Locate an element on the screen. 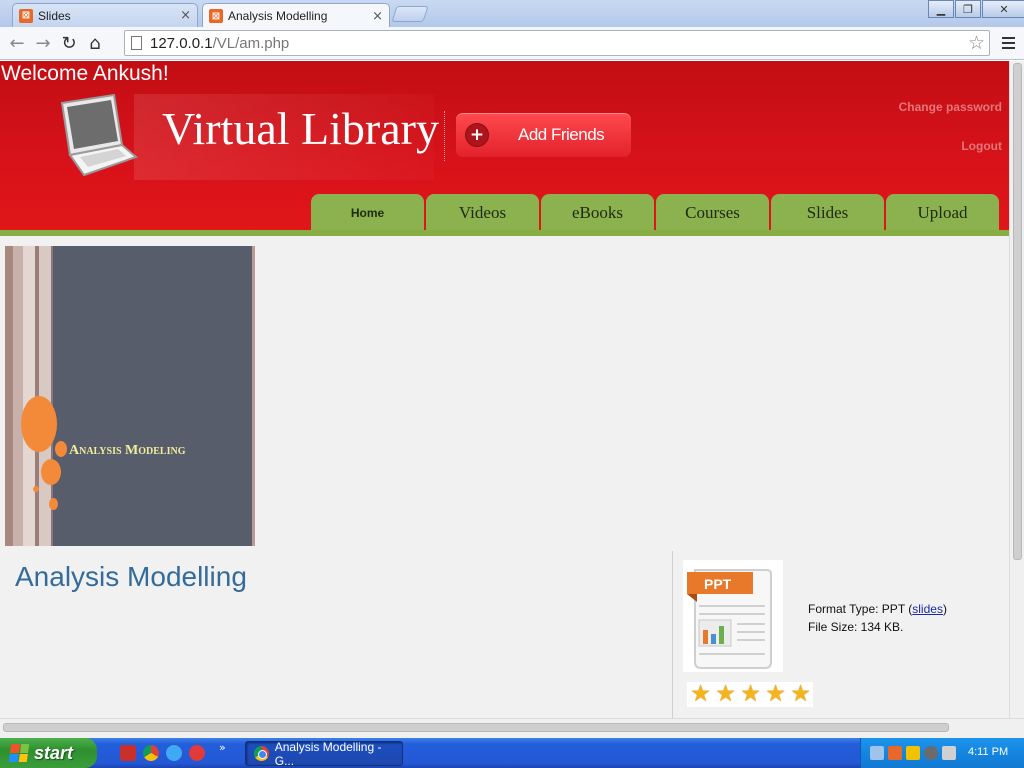  item-title: Analysis Modelling is located at coordinates (131, 576).